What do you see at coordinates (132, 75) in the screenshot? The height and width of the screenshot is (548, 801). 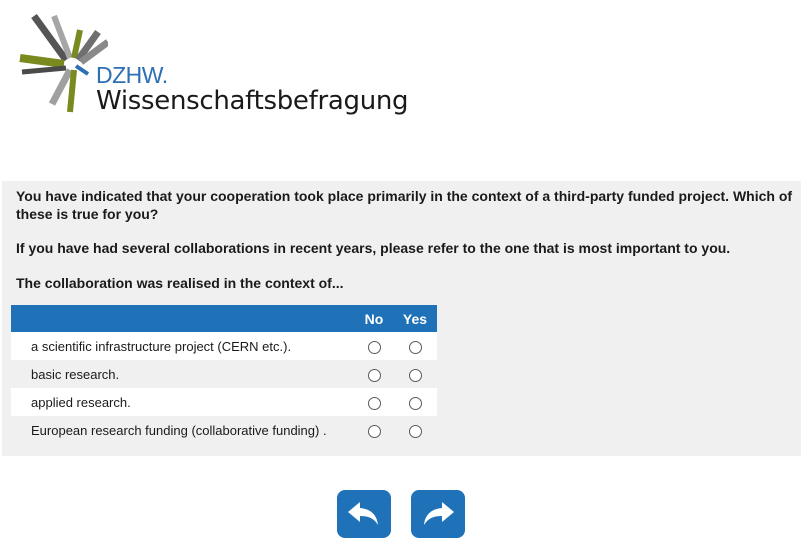 I see `logo-brand-text: DZHW.` at bounding box center [132, 75].